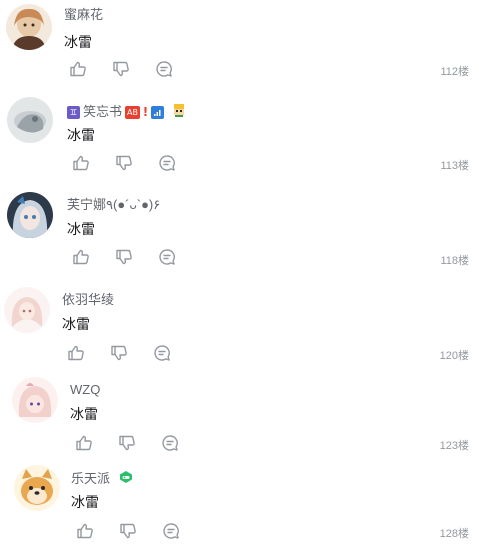  I want to click on username-text: 芙宁娜٩(●´ᴗ`●)۶, so click(113, 205).